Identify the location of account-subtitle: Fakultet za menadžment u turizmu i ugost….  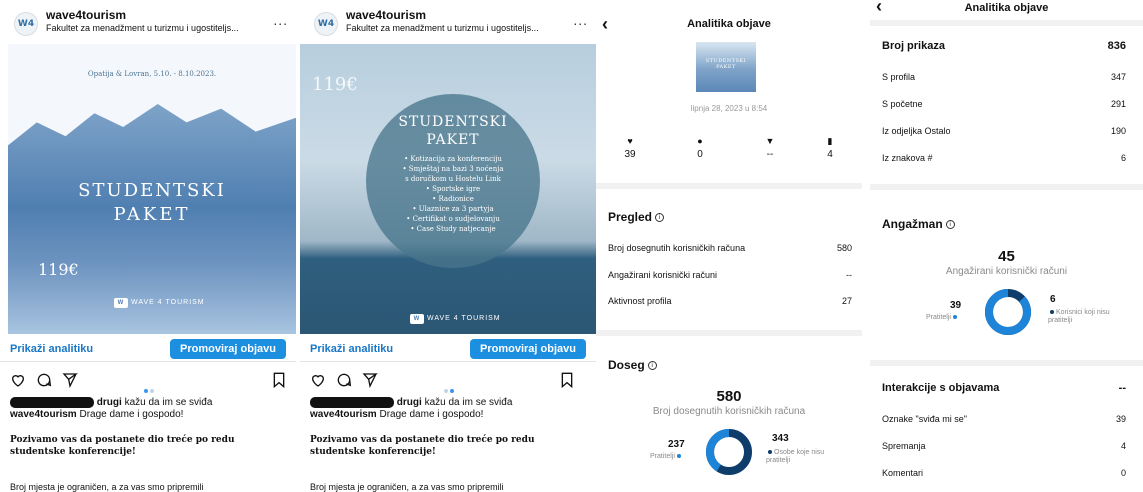
(442, 28).